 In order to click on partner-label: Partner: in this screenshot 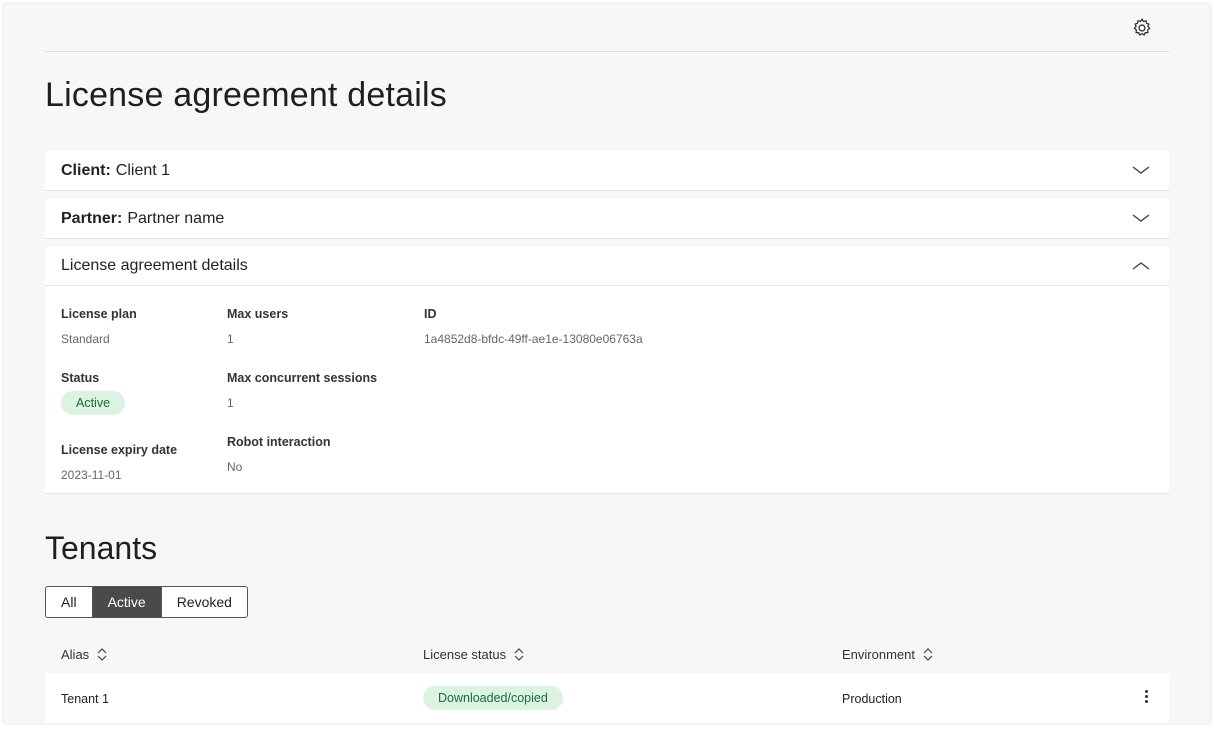, I will do `click(92, 218)`.